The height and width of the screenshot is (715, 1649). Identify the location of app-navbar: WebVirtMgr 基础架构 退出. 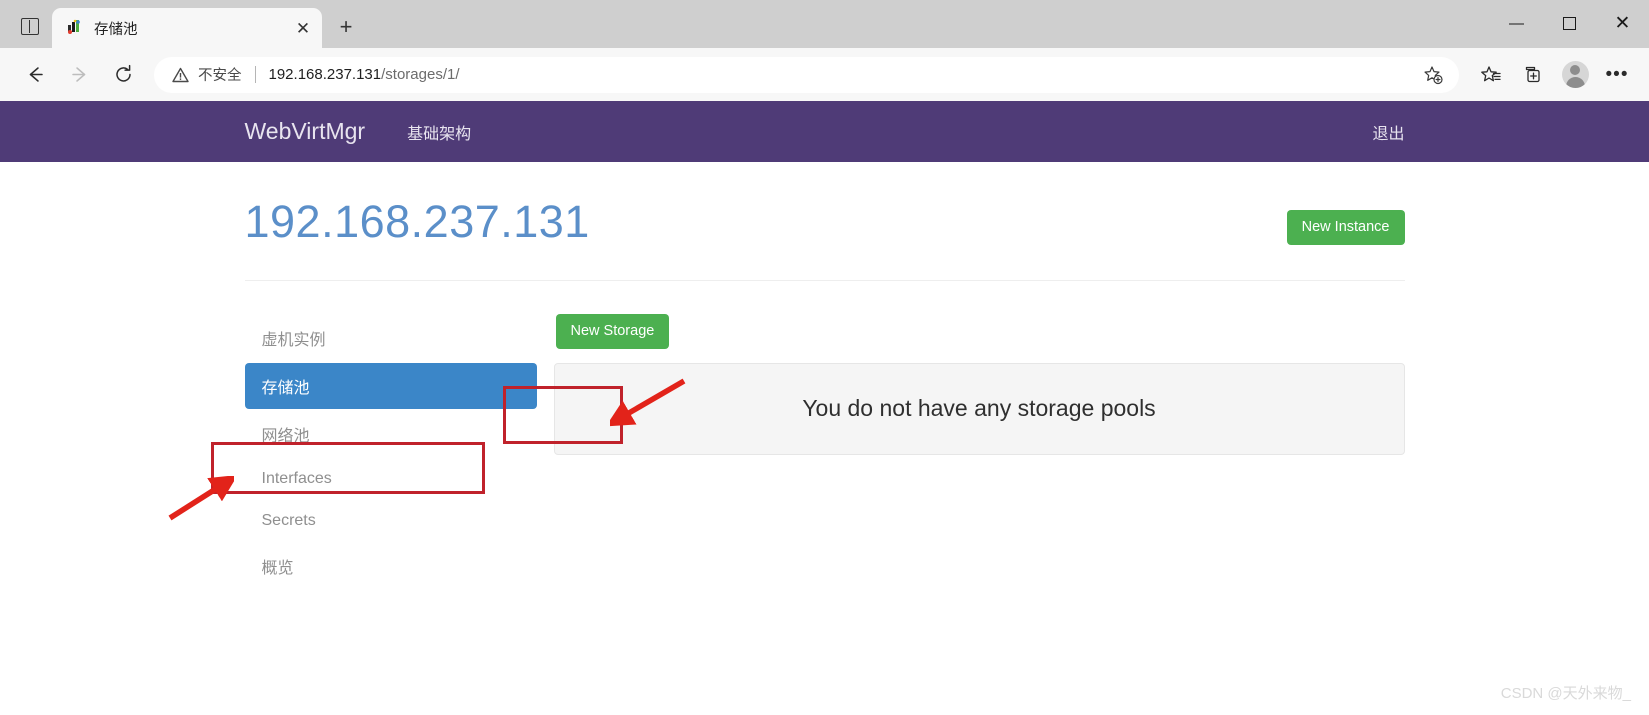
(824, 131).